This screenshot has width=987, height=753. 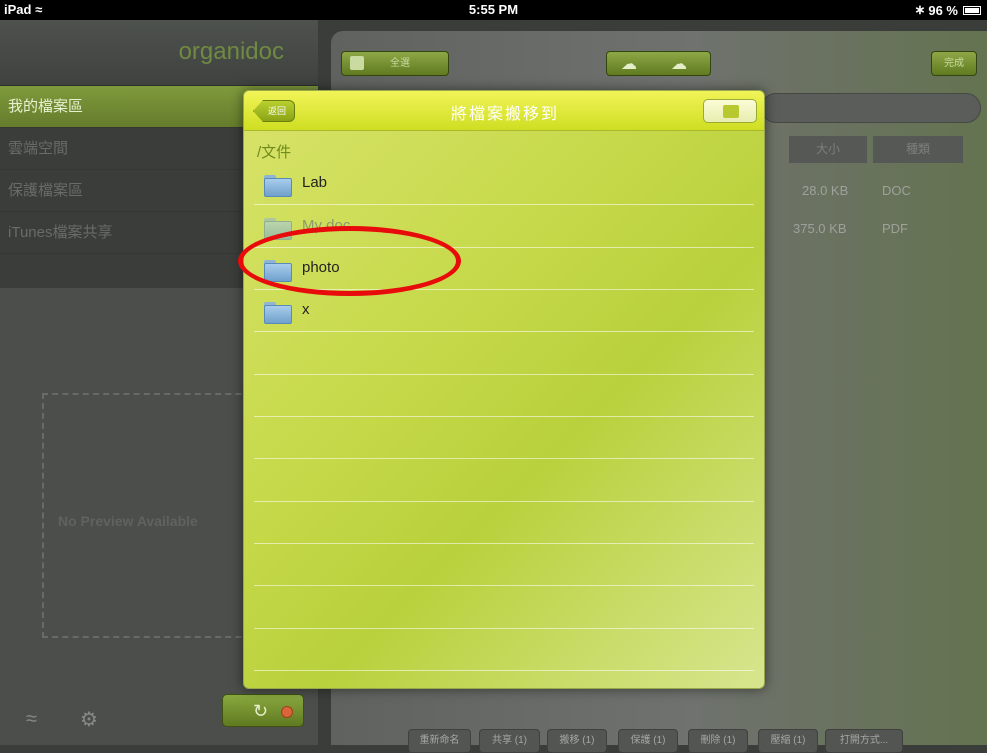 I want to click on sync-button: ↻, so click(x=263, y=710).